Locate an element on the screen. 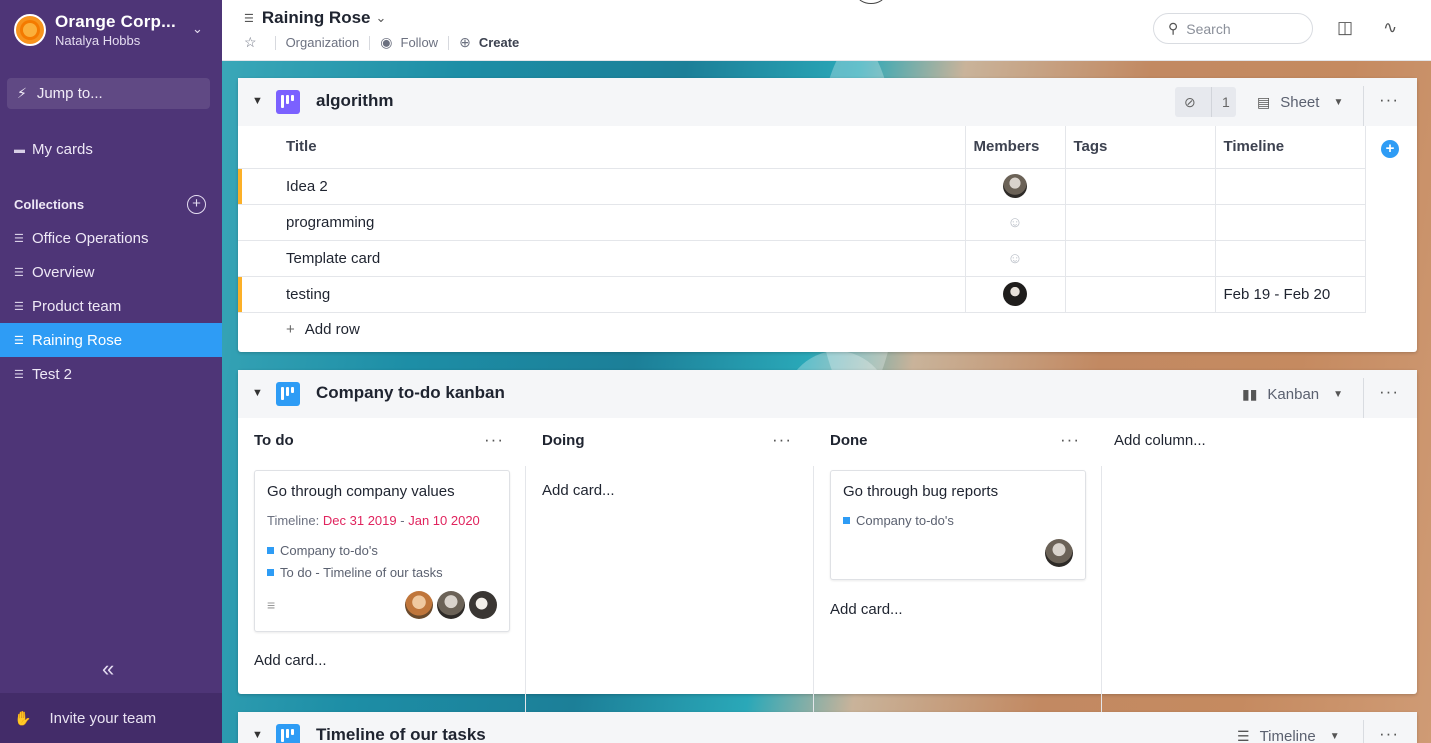 The width and height of the screenshot is (1431, 743). collapse-sidebar-icon: « is located at coordinates (108, 669).